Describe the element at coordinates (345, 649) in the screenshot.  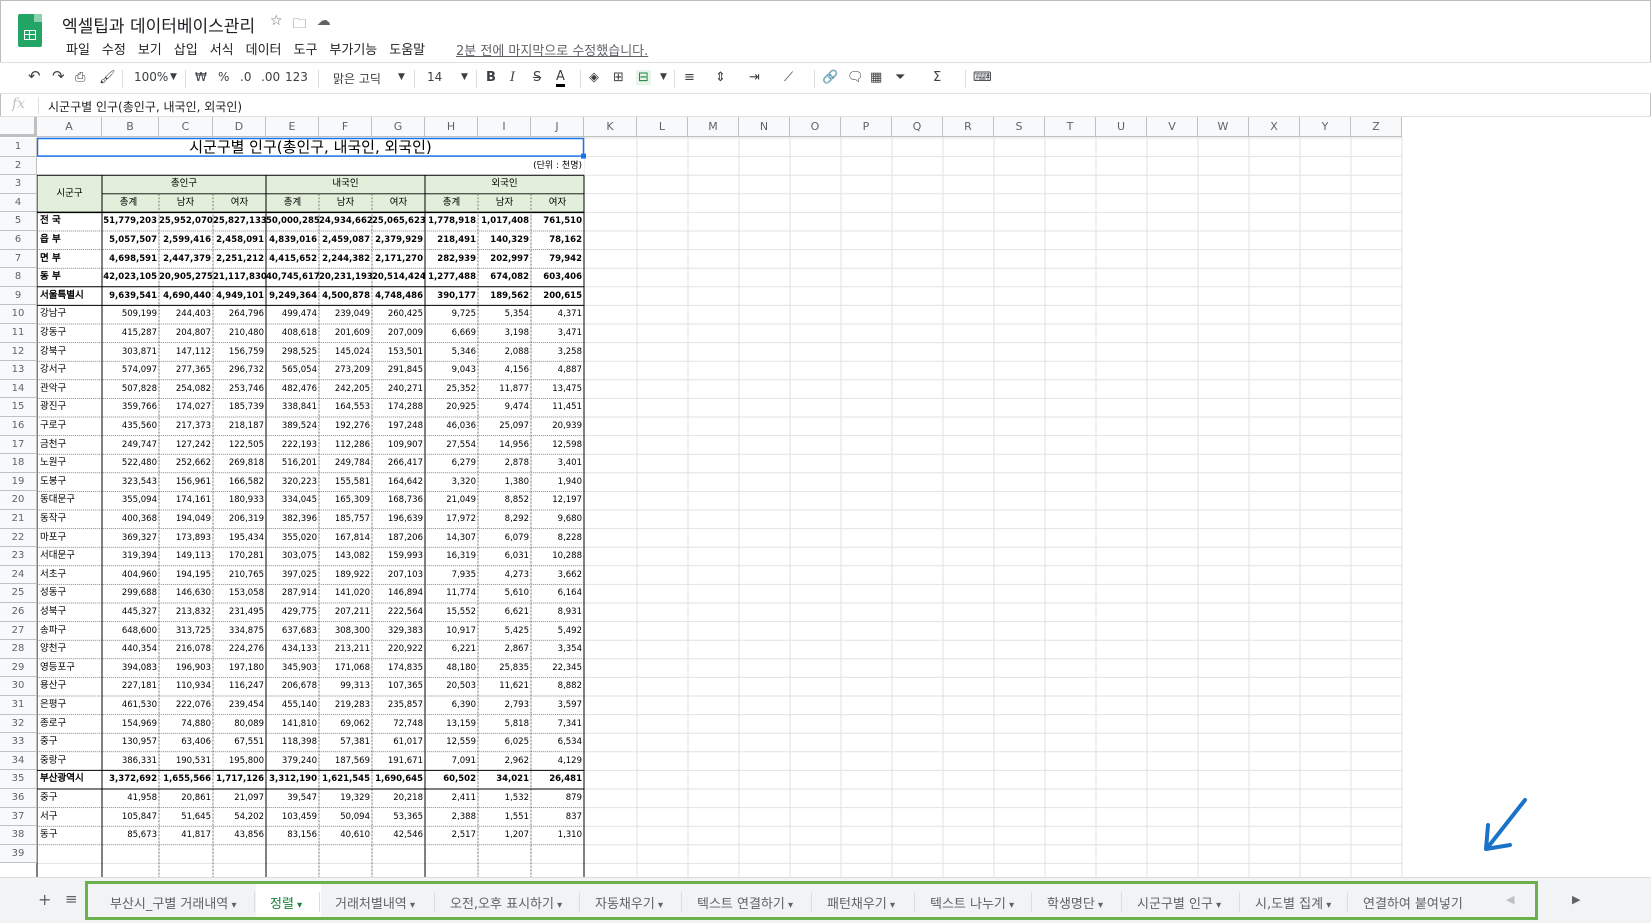
I see `value-cell: 213,211` at that location.